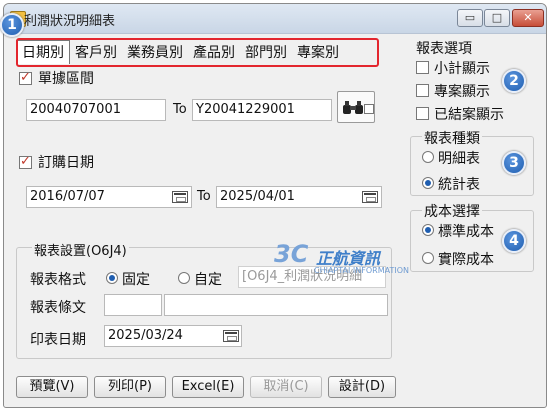 The width and height of the screenshot is (550, 411). Describe the element at coordinates (312, 277) in the screenshot. I see `report-format-select: [O6J4_利潤狀況明細` at that location.